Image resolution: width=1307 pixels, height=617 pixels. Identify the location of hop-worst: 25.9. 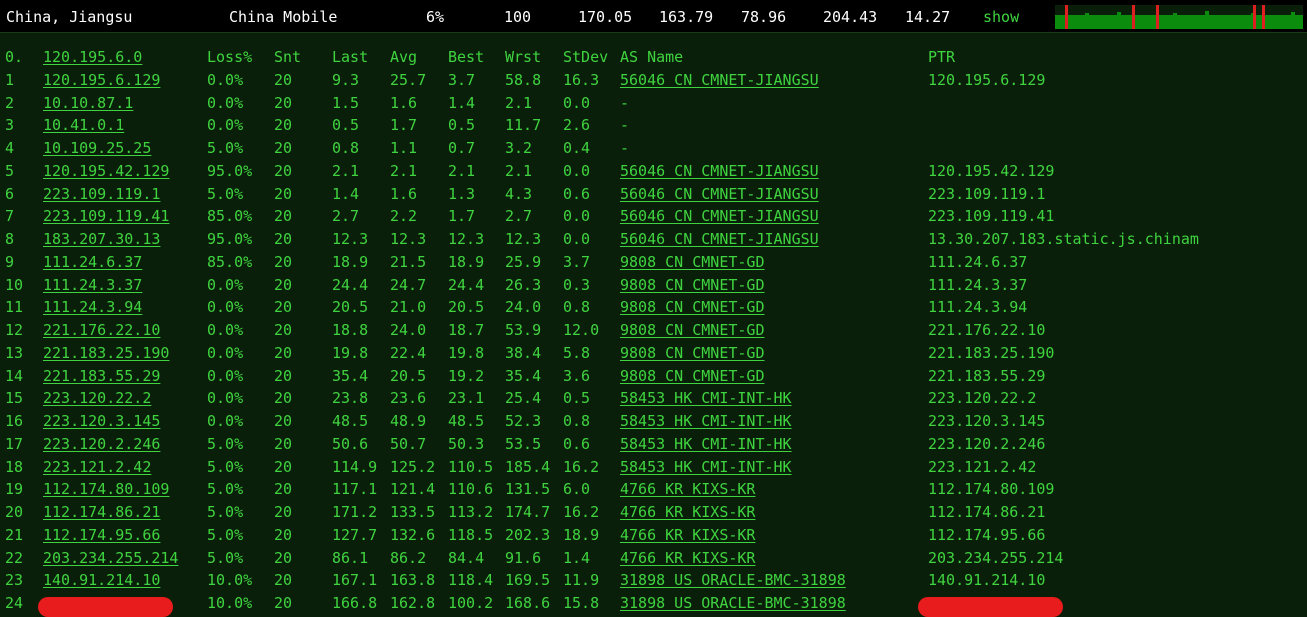
(523, 261).